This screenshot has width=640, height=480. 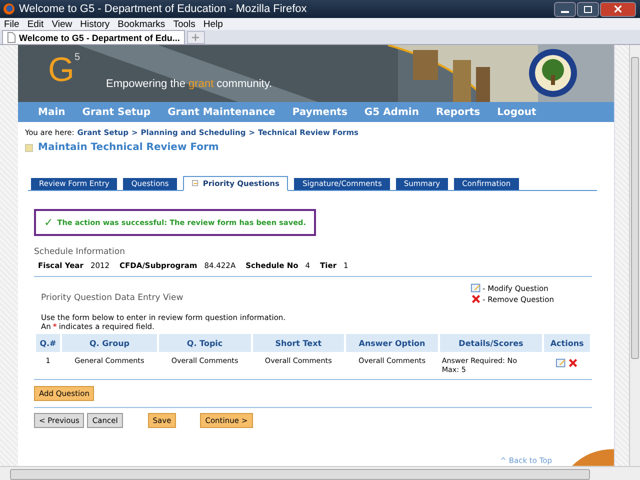 What do you see at coordinates (588, 9) in the screenshot?
I see `restore-button` at bounding box center [588, 9].